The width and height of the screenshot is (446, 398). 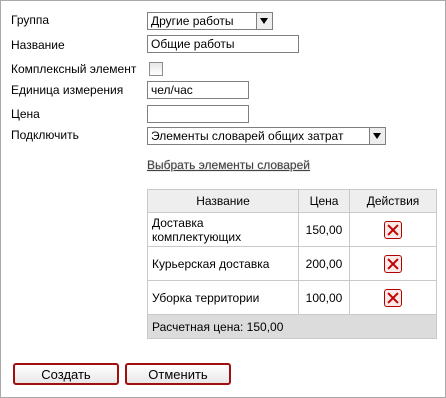 I want to click on price-input, so click(x=198, y=114).